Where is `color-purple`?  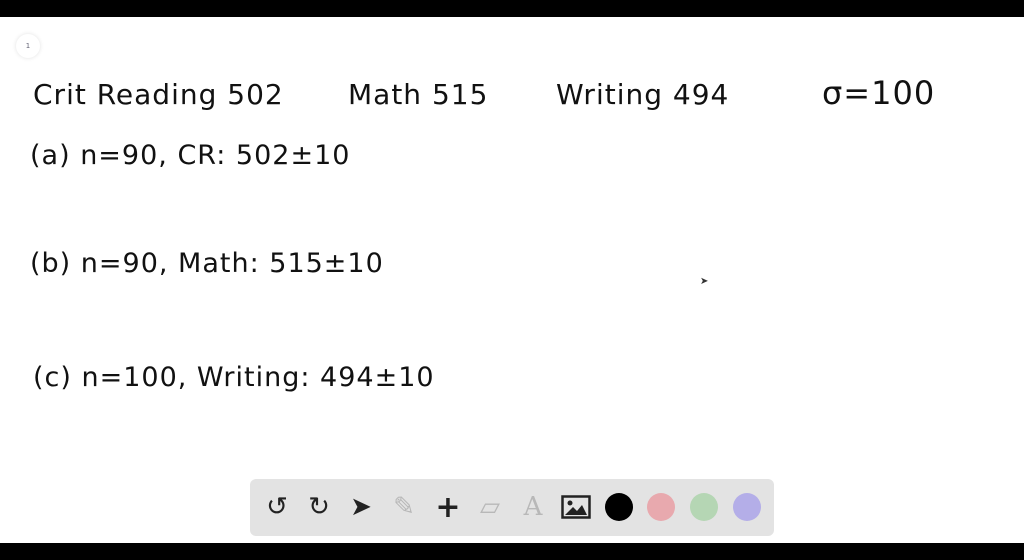 color-purple is located at coordinates (747, 507).